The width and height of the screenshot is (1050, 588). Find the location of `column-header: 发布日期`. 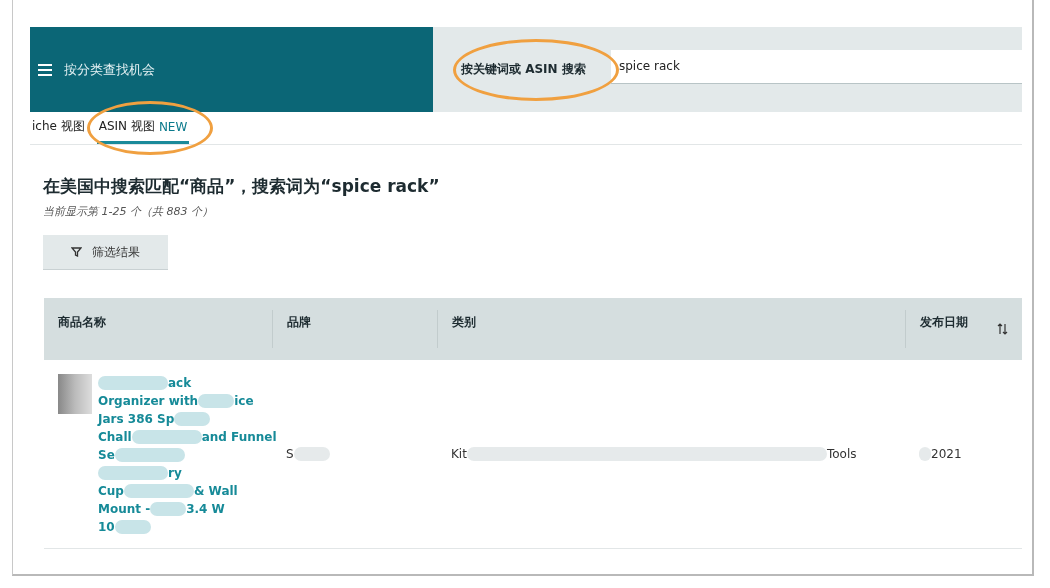

column-header: 发布日期 is located at coordinates (944, 322).